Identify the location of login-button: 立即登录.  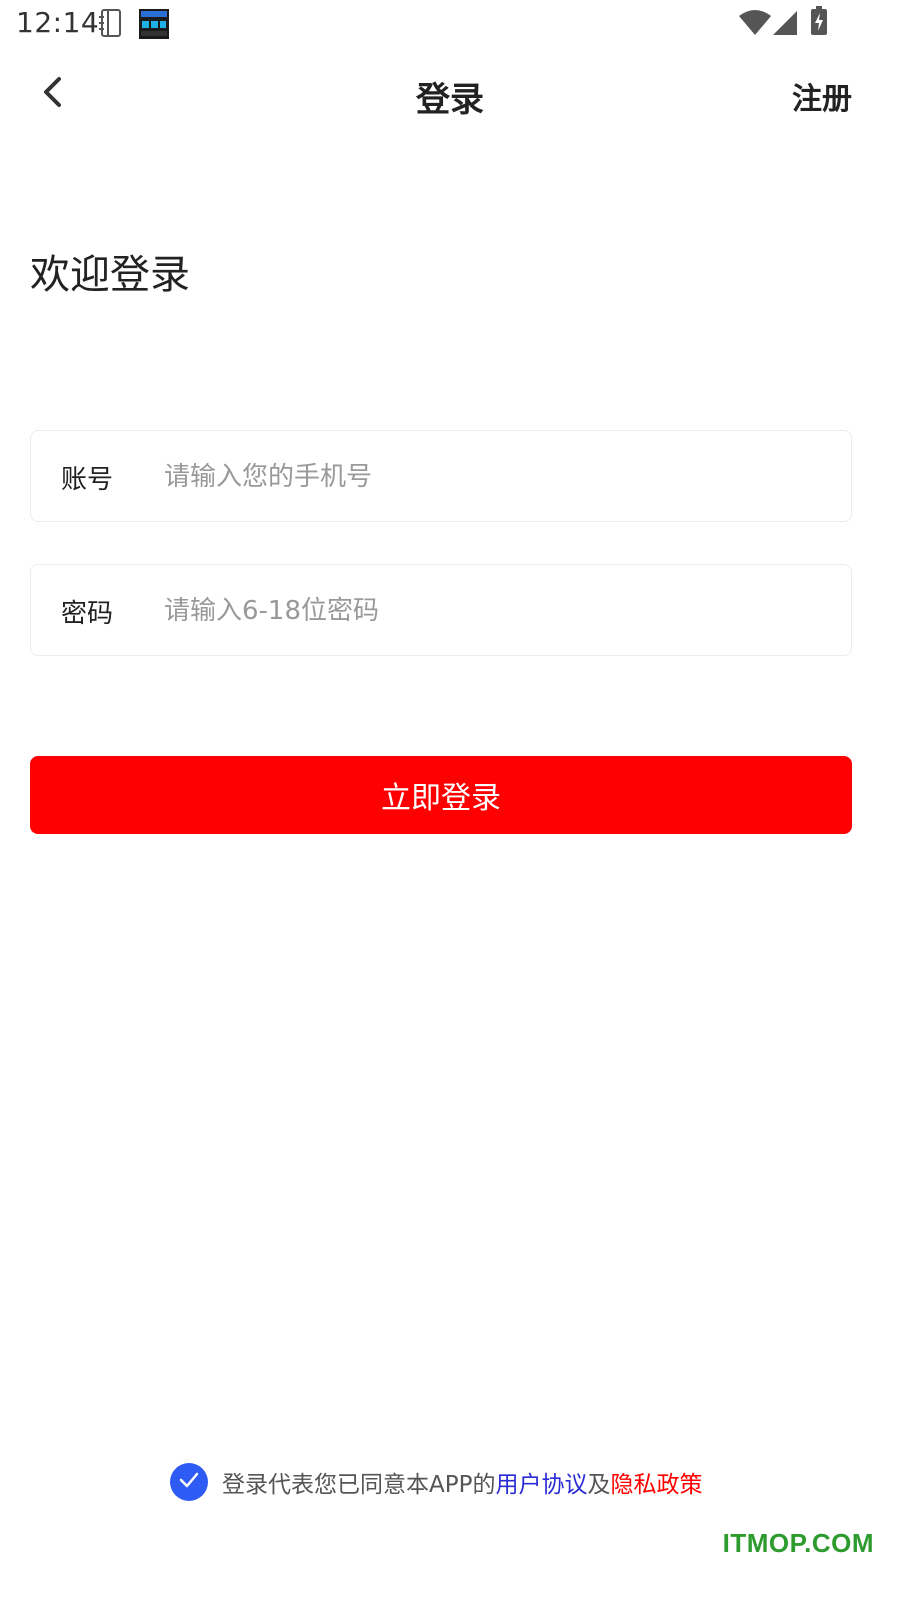
(441, 795).